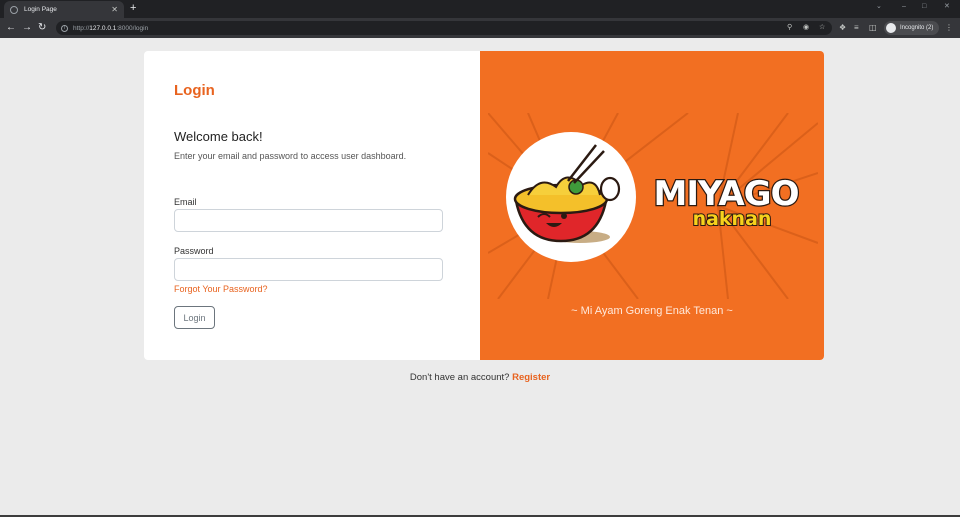 Image resolution: width=960 pixels, height=517 pixels. Describe the element at coordinates (185, 202) in the screenshot. I see `email-label: Email` at that location.